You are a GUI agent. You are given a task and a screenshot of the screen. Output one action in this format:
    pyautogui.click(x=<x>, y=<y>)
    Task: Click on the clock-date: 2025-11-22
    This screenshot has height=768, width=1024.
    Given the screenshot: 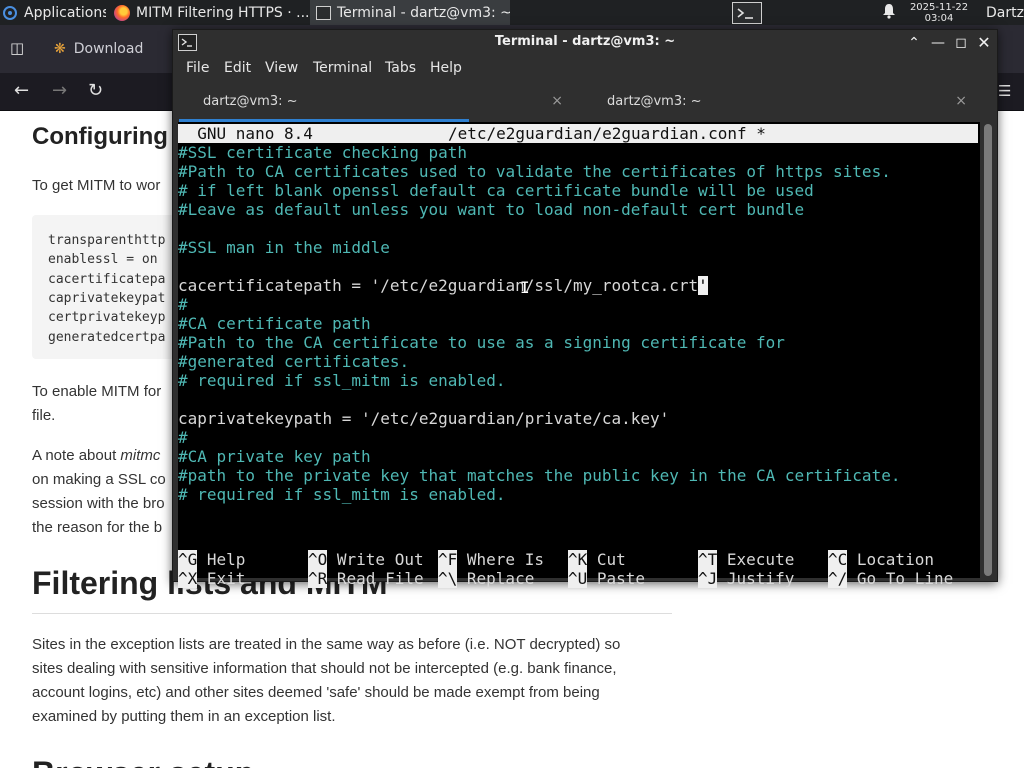 What is the action you would take?
    pyautogui.click(x=939, y=7)
    